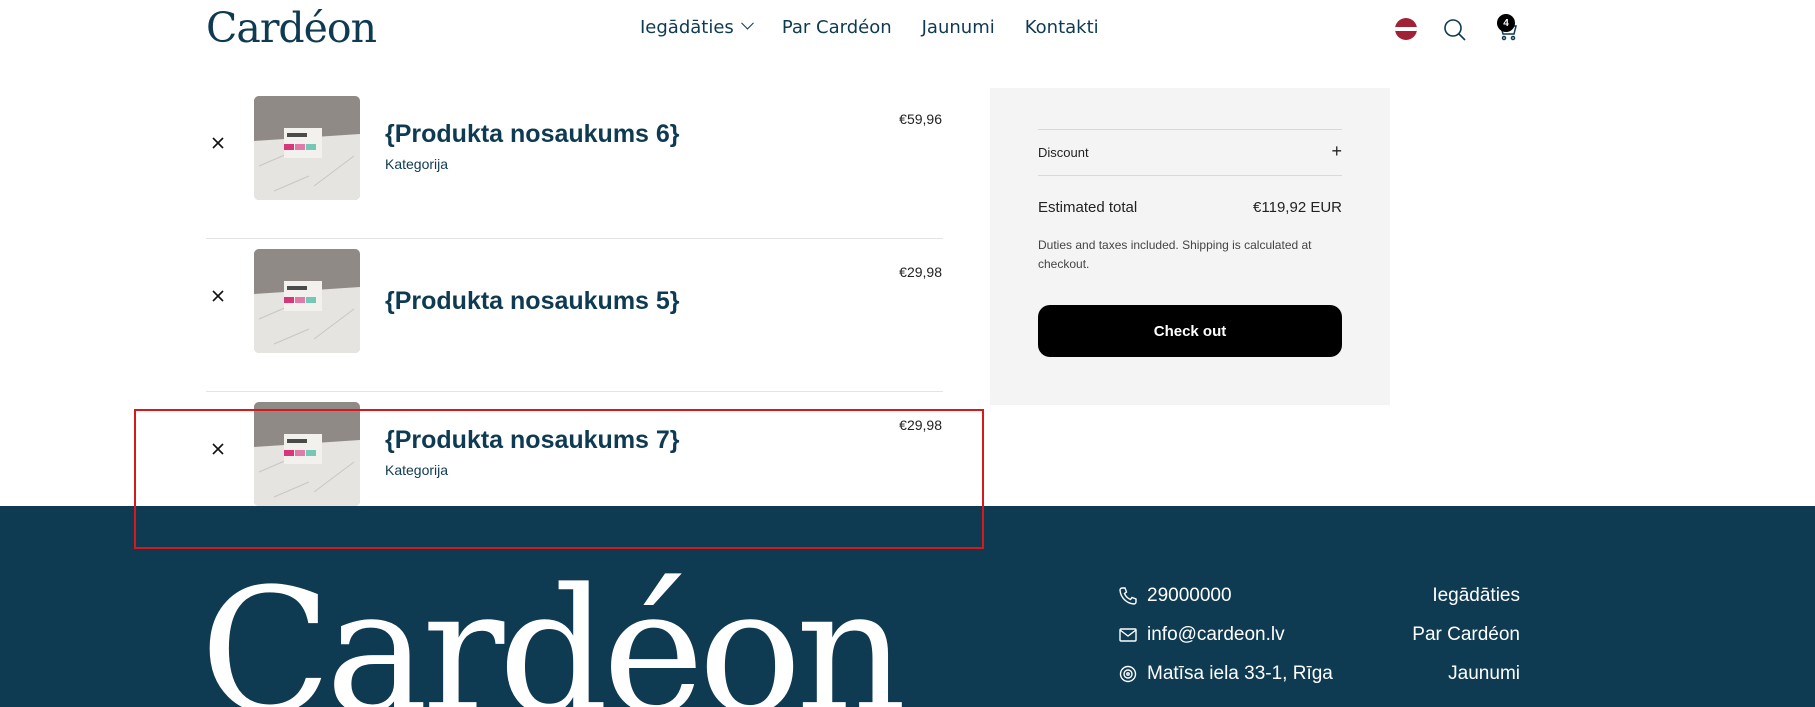  I want to click on footer-link-about: Par Cardéon, so click(1466, 635).